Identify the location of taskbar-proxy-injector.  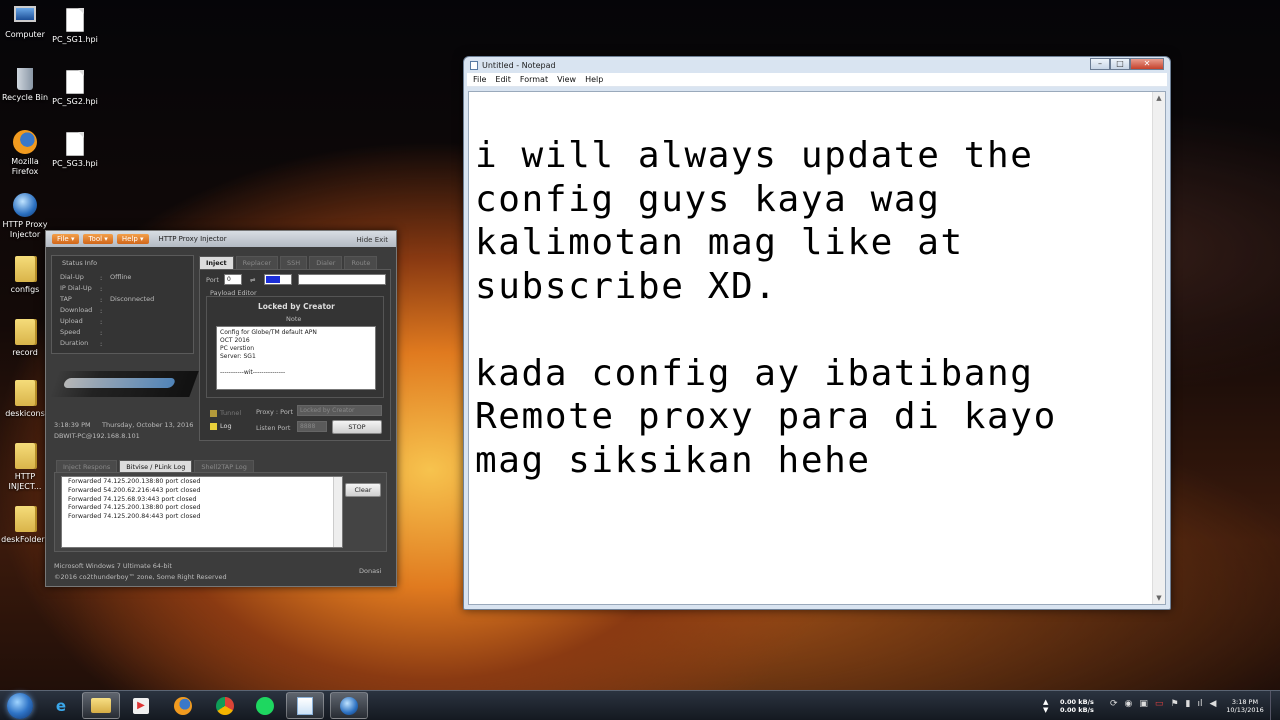
(349, 705).